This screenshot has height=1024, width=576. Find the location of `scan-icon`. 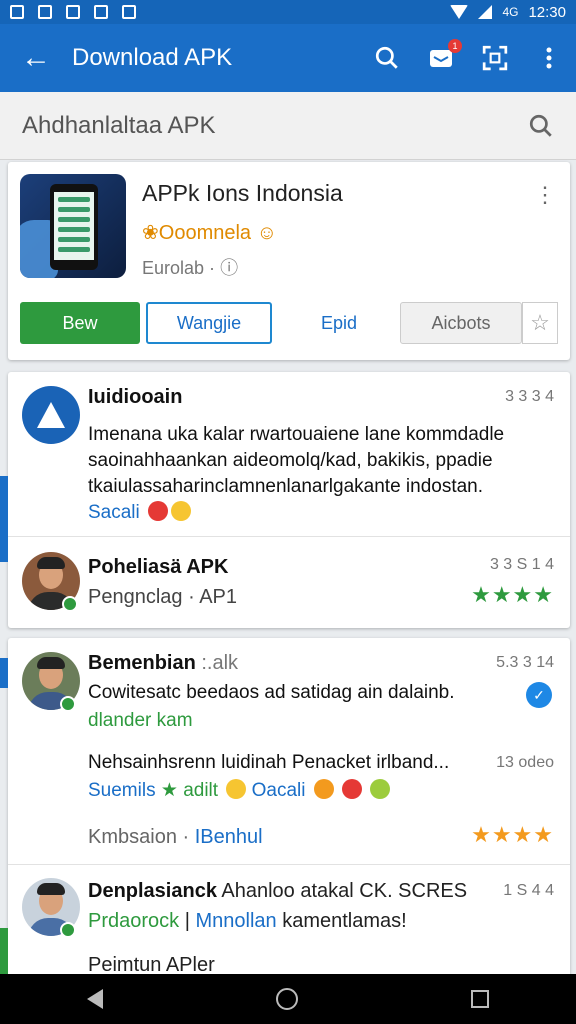

scan-icon is located at coordinates (495, 58).